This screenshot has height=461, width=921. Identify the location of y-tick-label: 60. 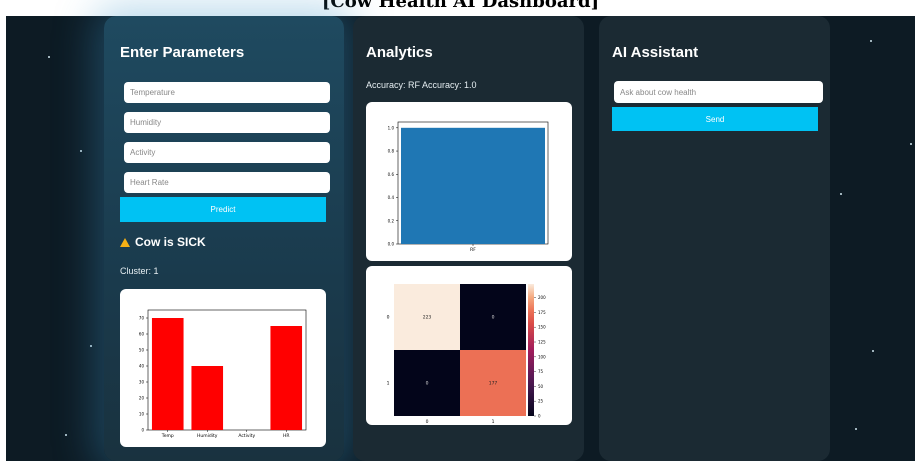
(142, 334).